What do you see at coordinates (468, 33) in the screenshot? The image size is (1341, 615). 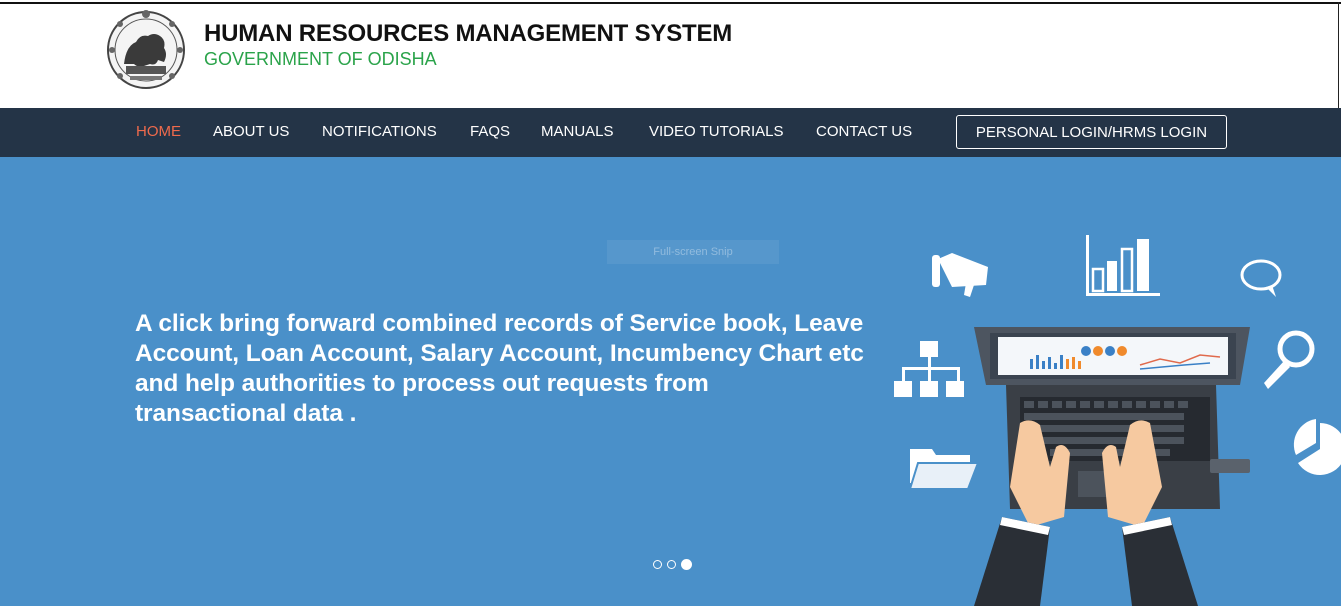 I see `site-title: HUMAN RESOURCES MANAGEMENT SYSTEM` at bounding box center [468, 33].